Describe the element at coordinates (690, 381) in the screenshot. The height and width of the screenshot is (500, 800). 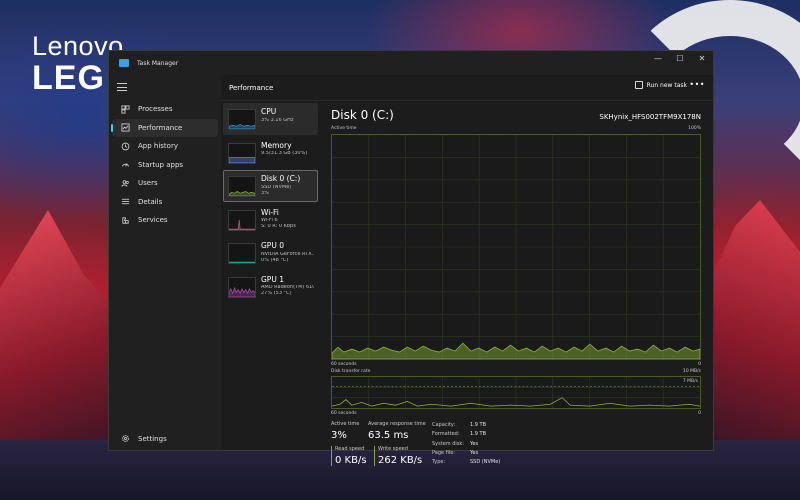
I see `transfer-rate-mid: 7 MB/s` at that location.